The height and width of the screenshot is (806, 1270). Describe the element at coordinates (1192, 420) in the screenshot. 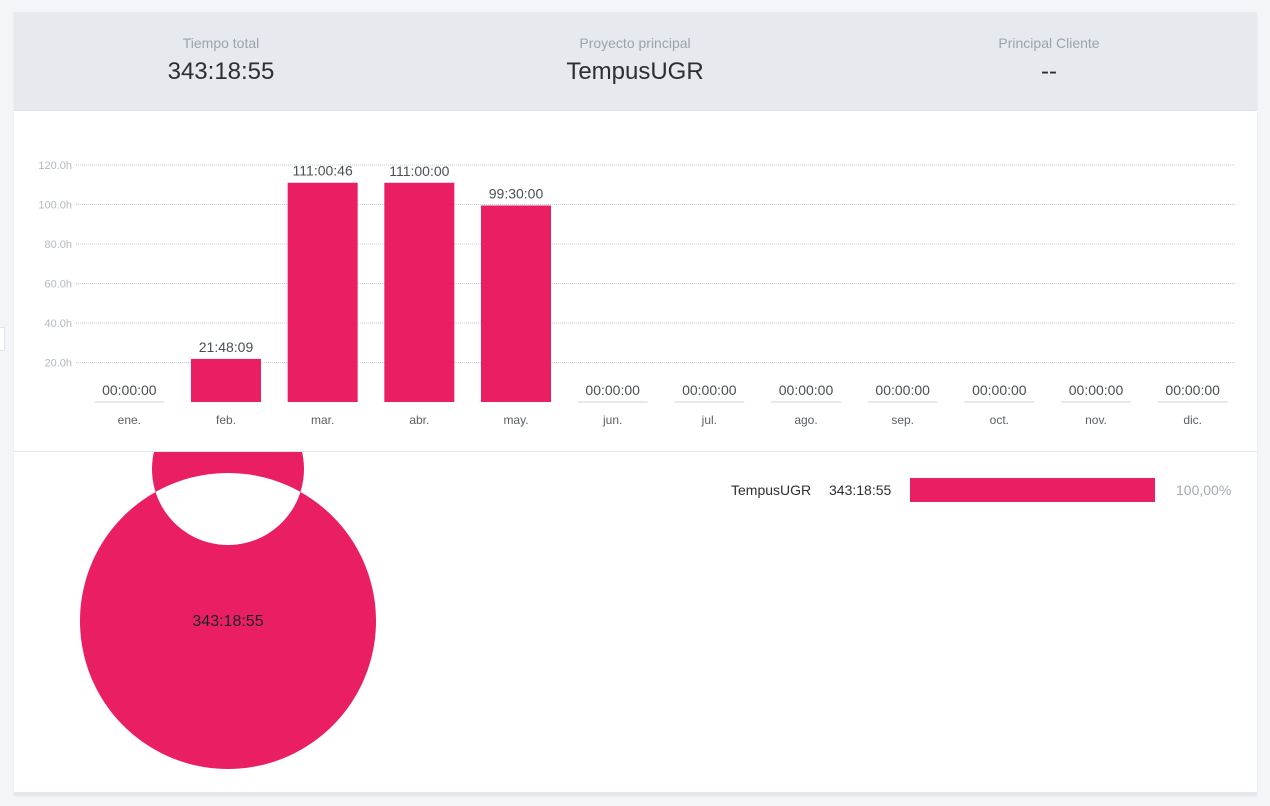

I see `x-tick-label: dic.` at that location.